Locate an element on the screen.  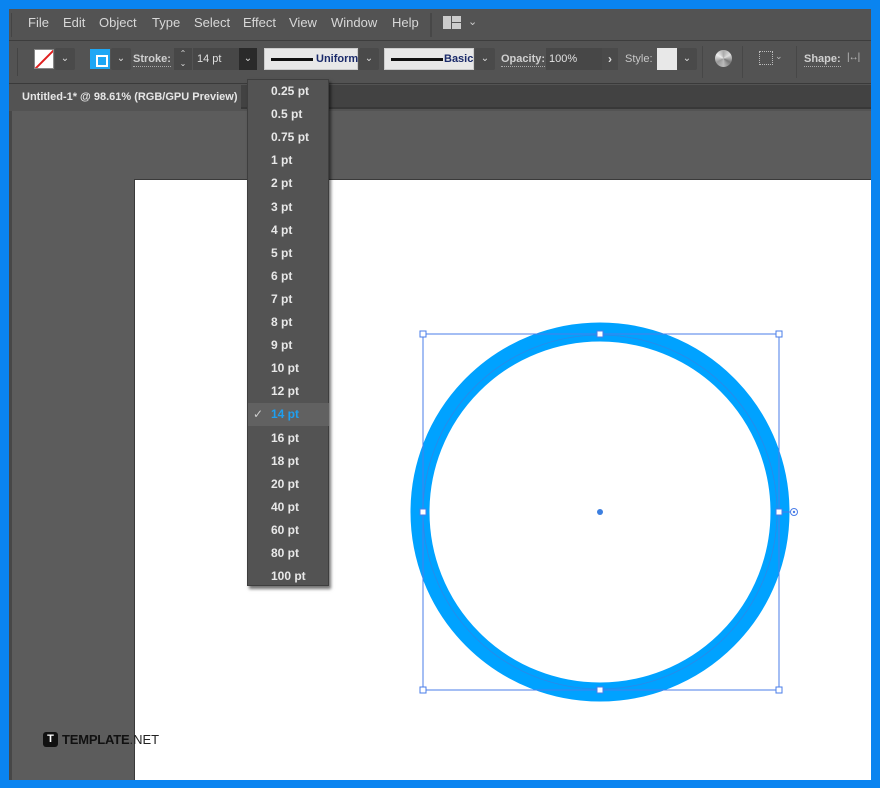
stroke-option-label: 5 pt is located at coordinates (282, 252).